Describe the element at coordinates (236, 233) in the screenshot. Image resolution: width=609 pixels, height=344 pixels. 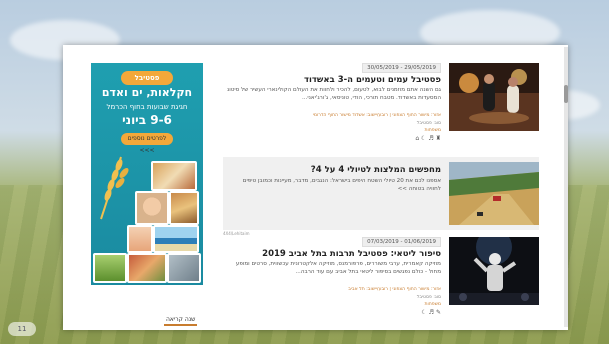
I see `sponsor-credit: 4X4\Lehitaim` at that location.